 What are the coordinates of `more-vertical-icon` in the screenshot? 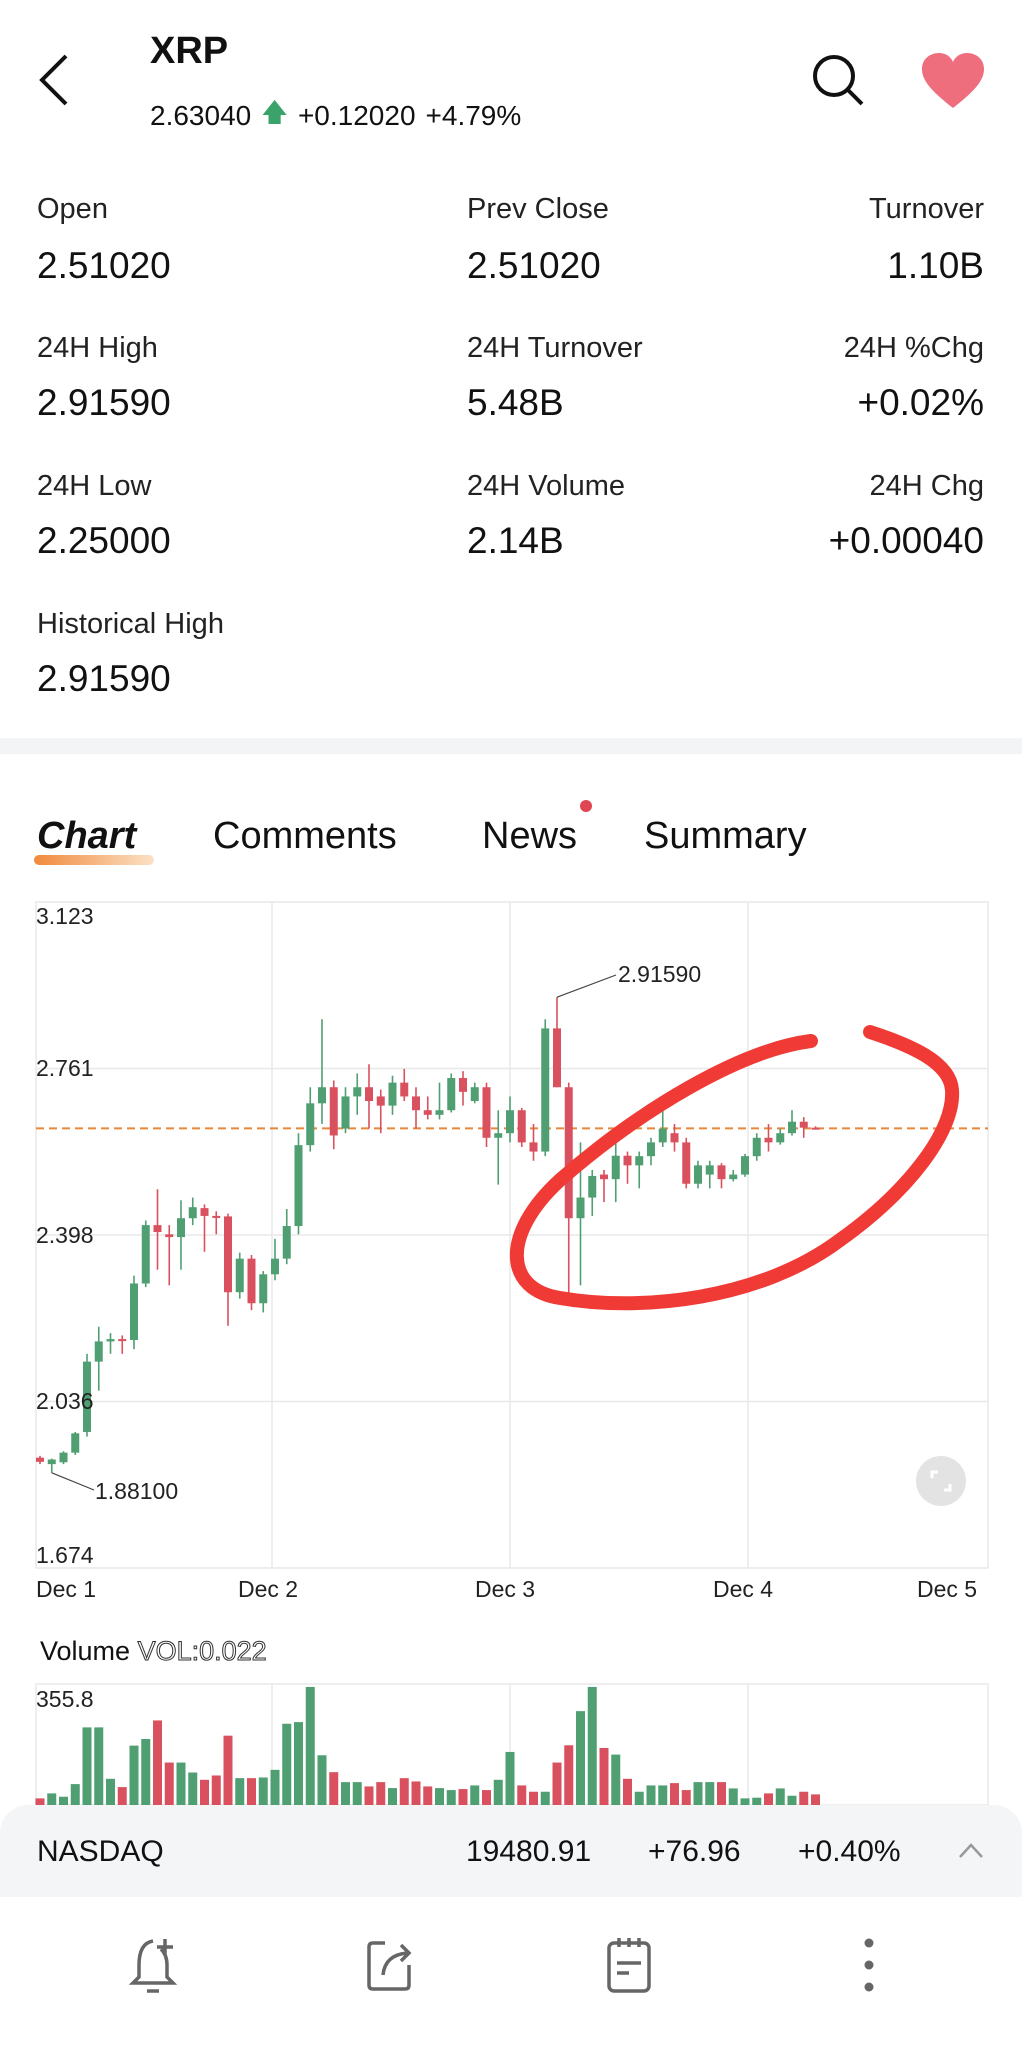 It's located at (869, 1965).